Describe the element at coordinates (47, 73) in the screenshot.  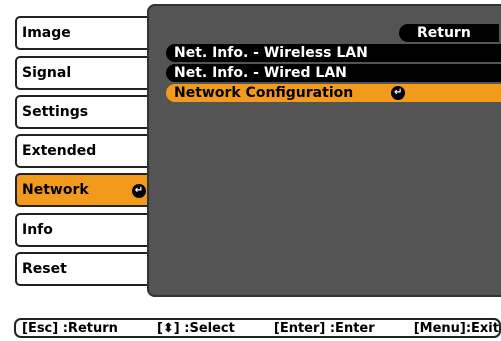
I see `menu-item-label: Signal` at that location.